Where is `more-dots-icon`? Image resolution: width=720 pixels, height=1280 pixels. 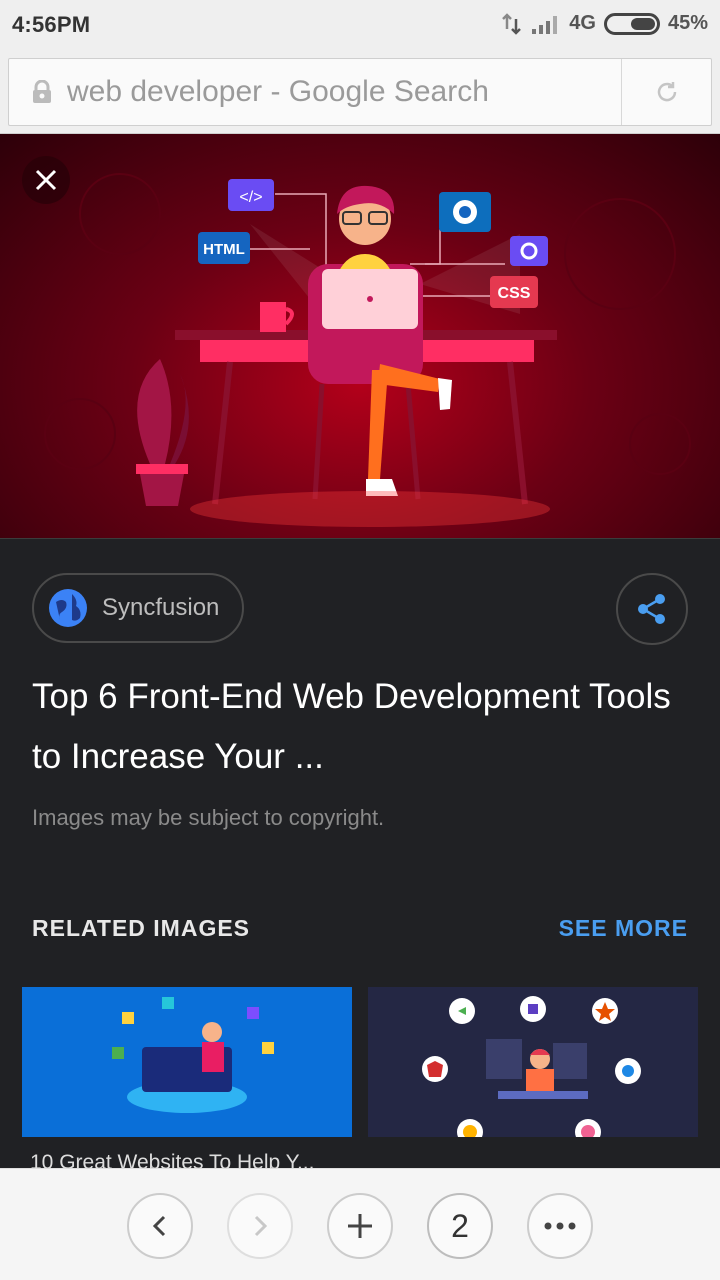
more-dots-icon is located at coordinates (560, 1226).